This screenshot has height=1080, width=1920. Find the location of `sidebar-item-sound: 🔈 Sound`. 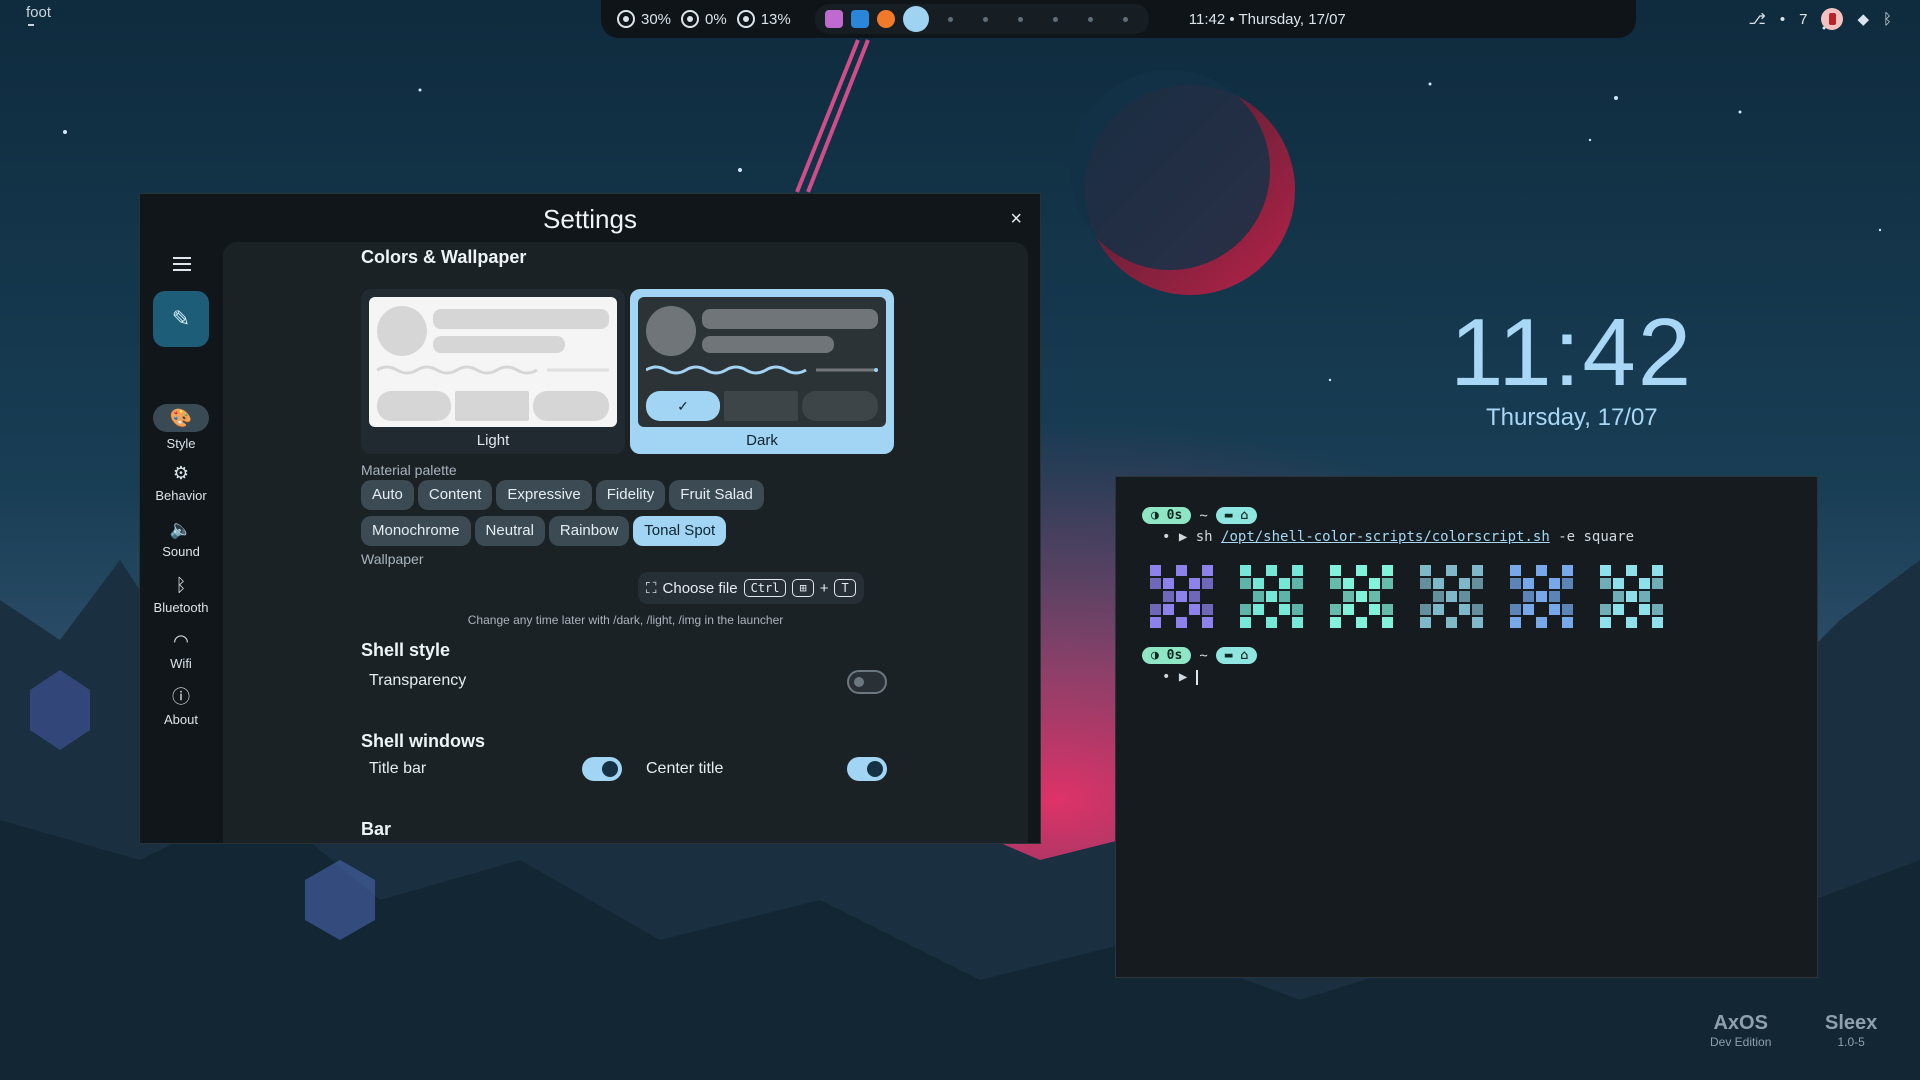

sidebar-item-sound: 🔈 Sound is located at coordinates (181, 538).